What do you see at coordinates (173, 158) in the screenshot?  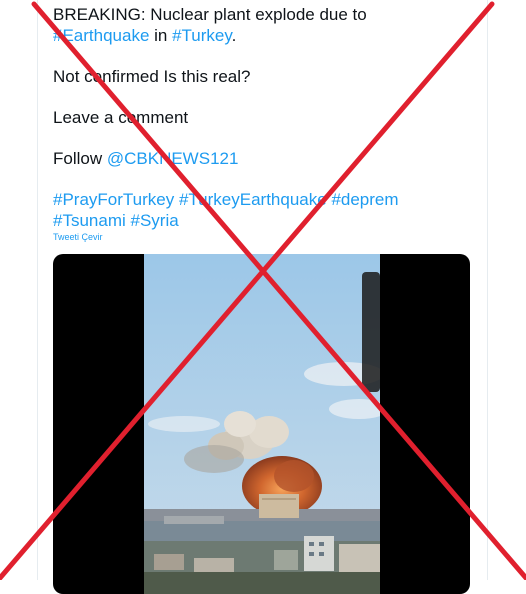 I see `mention-link: @CBKNEWS121` at bounding box center [173, 158].